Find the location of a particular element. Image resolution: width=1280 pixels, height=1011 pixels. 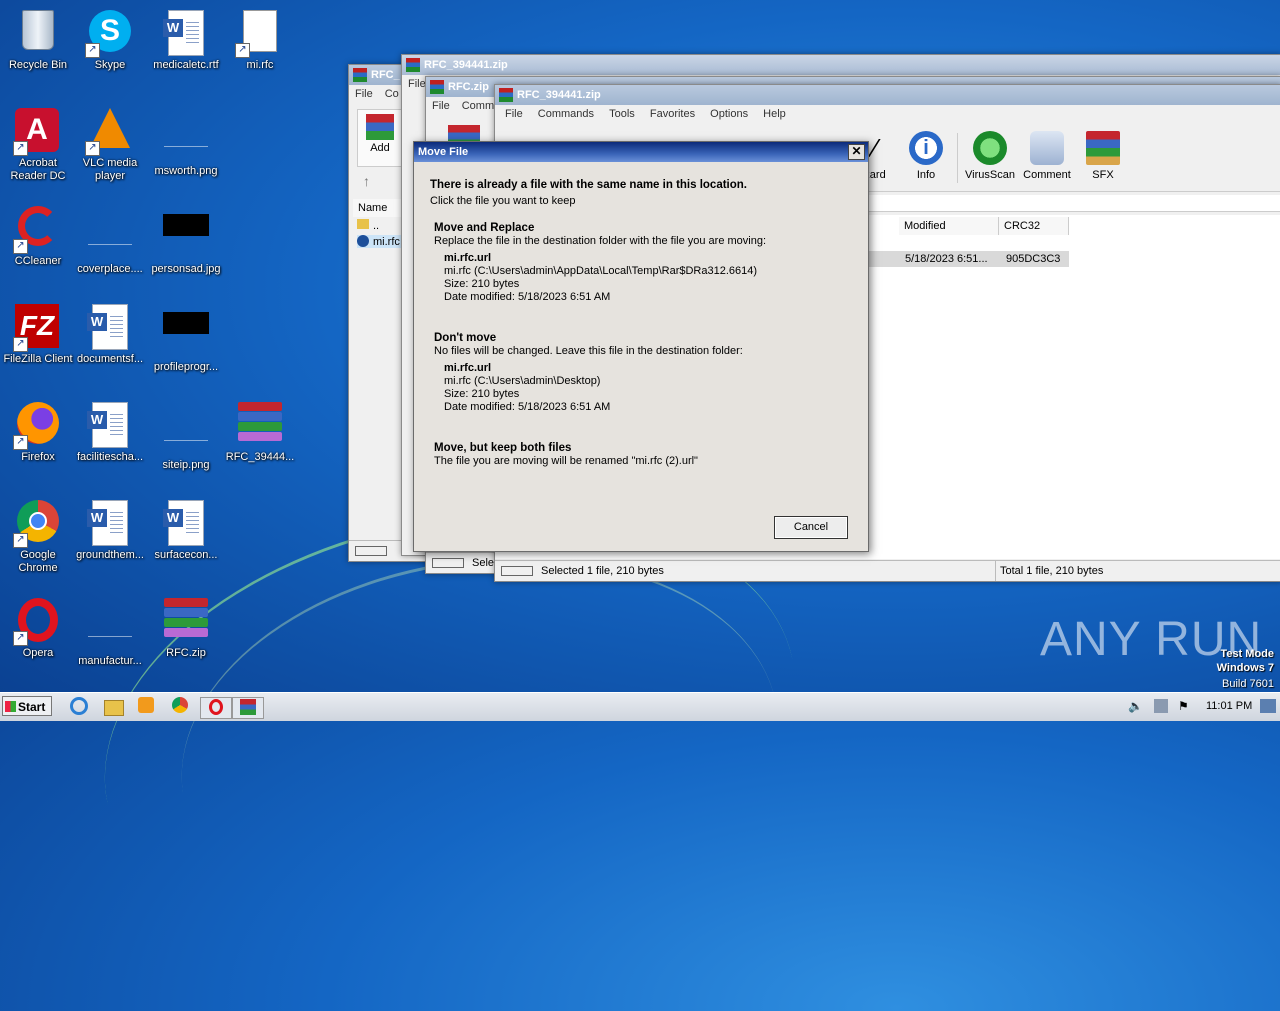

icon-label: msworth.png is located at coordinates (186, 171).